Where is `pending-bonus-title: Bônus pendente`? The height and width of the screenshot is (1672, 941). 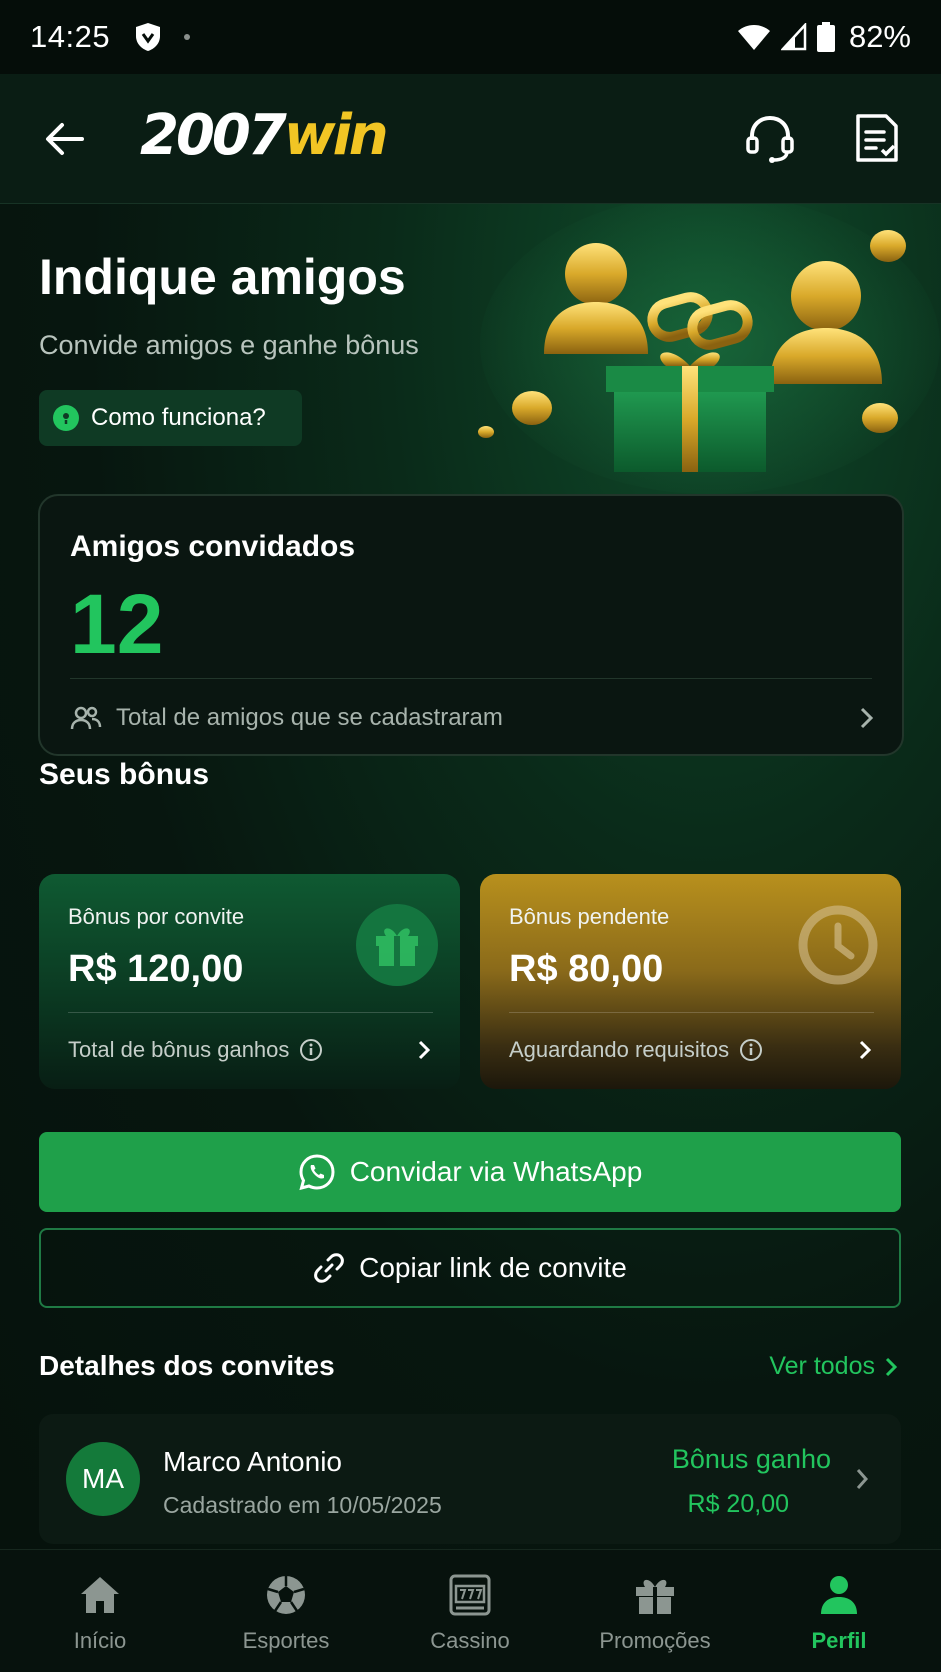
pending-bonus-title: Bônus pendente is located at coordinates (589, 916).